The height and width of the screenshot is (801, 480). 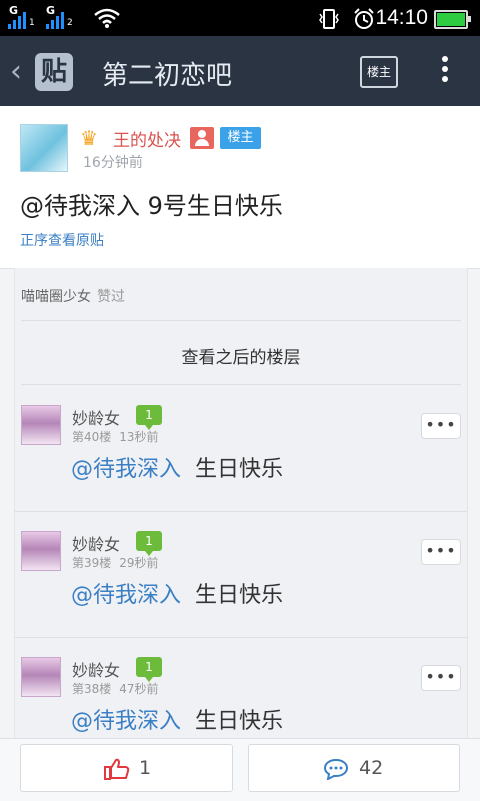 I want to click on sim1-bars, so click(x=17, y=20).